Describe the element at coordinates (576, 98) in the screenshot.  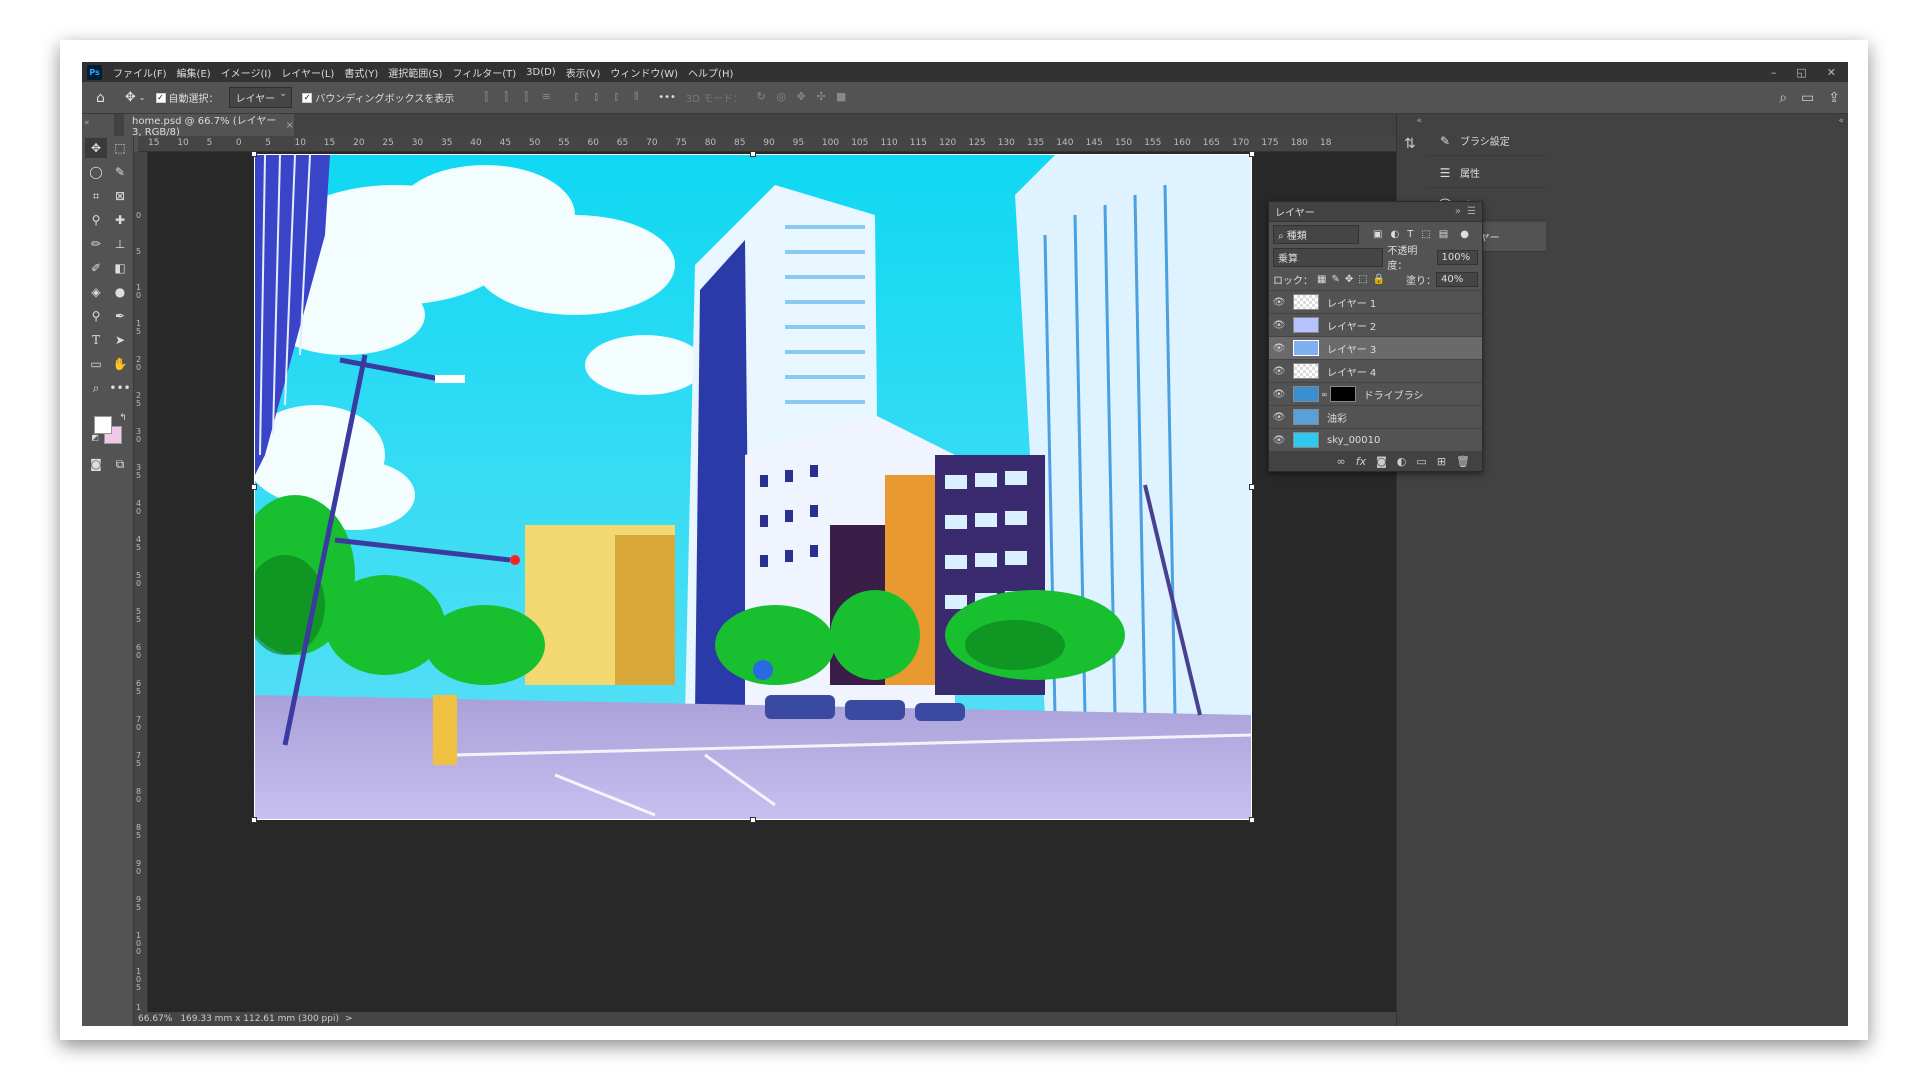
I see `align-top-icon: ⫾` at that location.